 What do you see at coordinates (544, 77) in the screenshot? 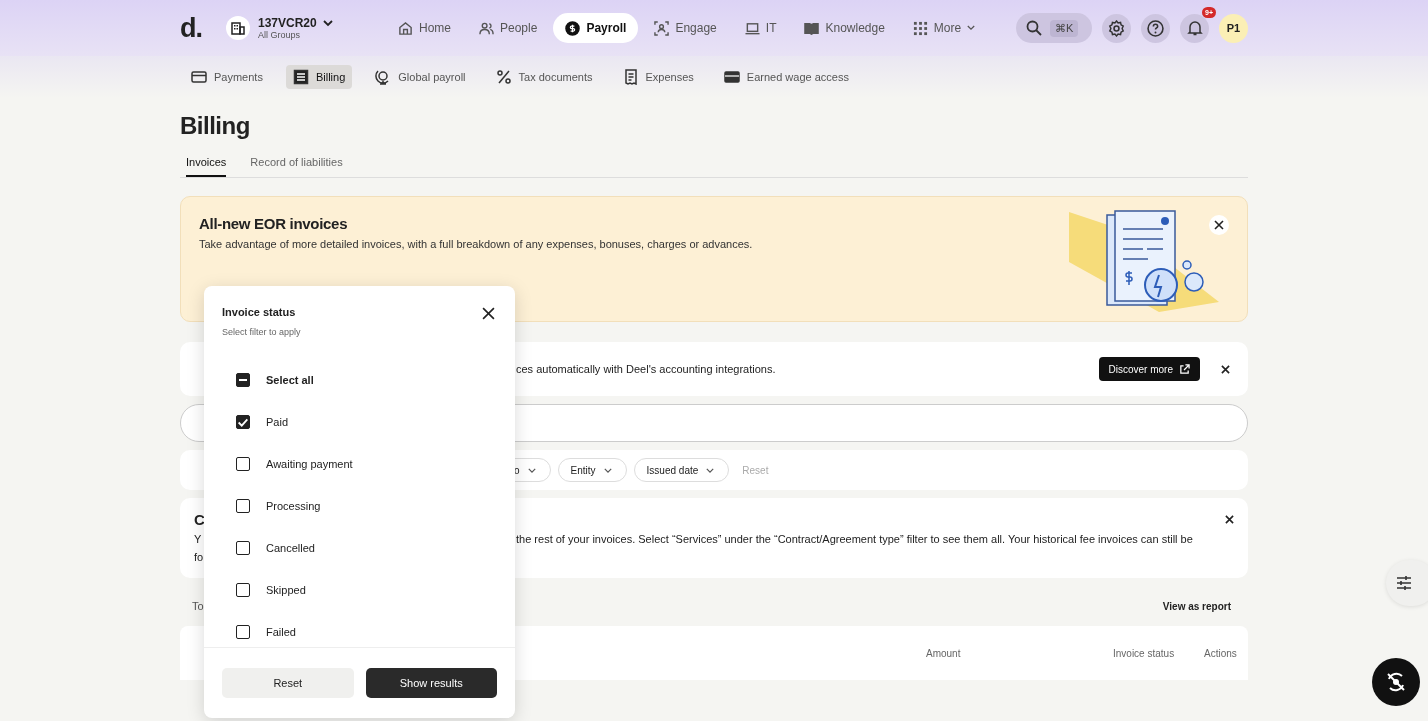
I see `subnav-item: Tax documents` at bounding box center [544, 77].